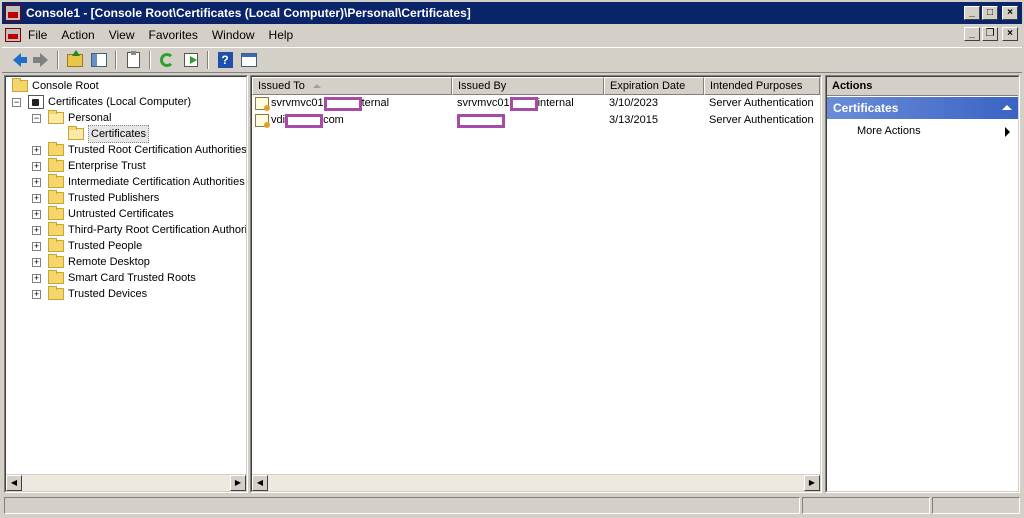 This screenshot has width=1024, height=518. What do you see at coordinates (333, 120) in the screenshot?
I see `issued-to-text-suffix: com` at bounding box center [333, 120].